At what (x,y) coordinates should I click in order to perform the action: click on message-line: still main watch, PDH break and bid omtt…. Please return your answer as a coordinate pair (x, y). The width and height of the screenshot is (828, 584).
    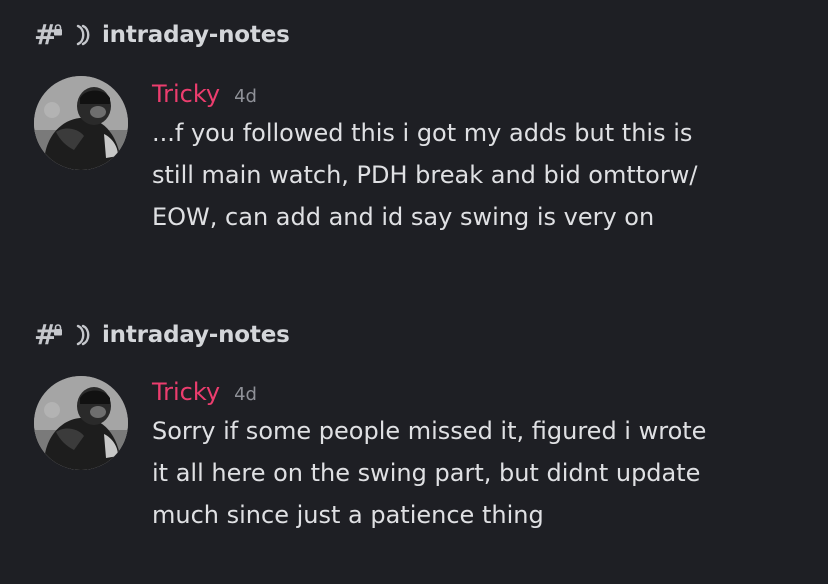
    Looking at the image, I should click on (425, 175).